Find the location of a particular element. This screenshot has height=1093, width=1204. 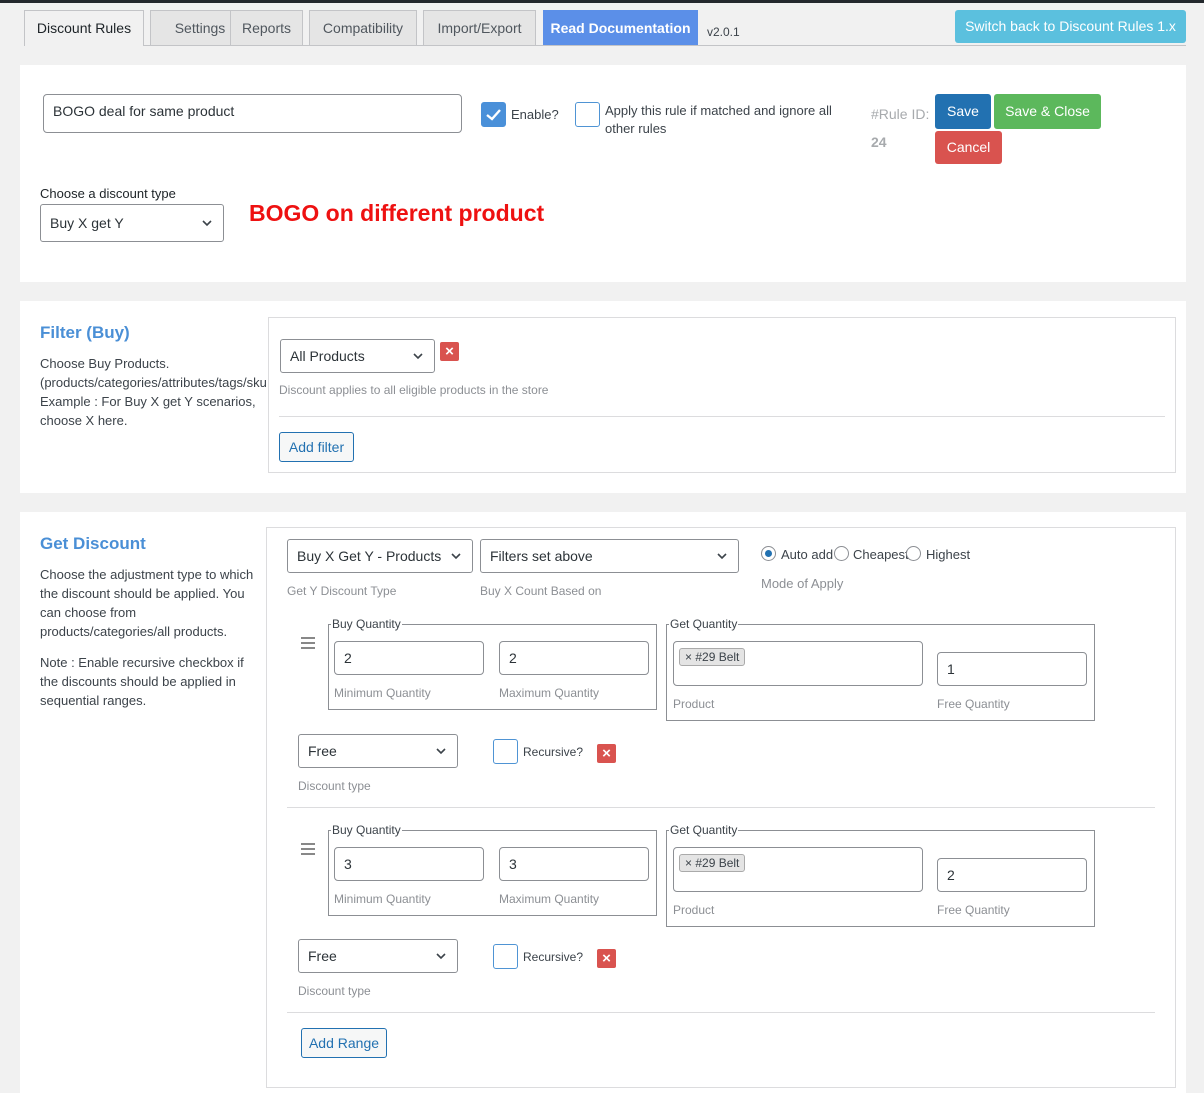

rule-name-input: BOGO deal for same product is located at coordinates (252, 113).